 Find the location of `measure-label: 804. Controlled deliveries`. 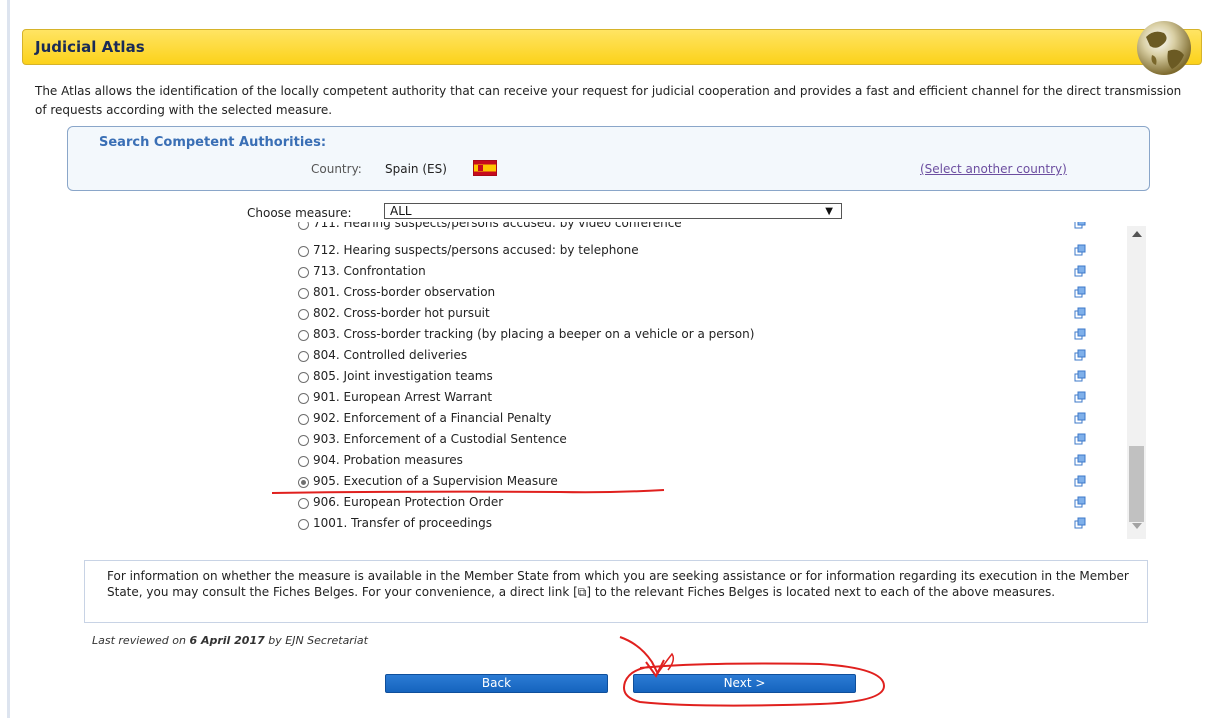

measure-label: 804. Controlled deliveries is located at coordinates (390, 355).